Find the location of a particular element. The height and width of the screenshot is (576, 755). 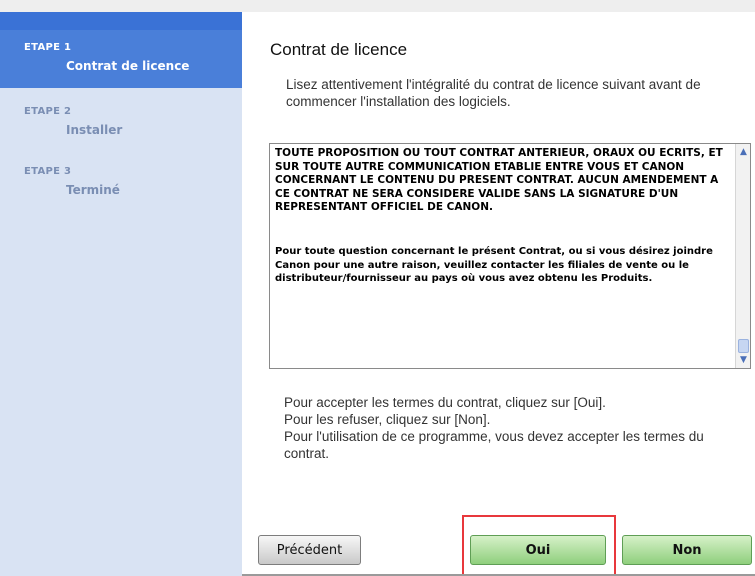

license-scrollbar: ▲ ▼ is located at coordinates (742, 256).